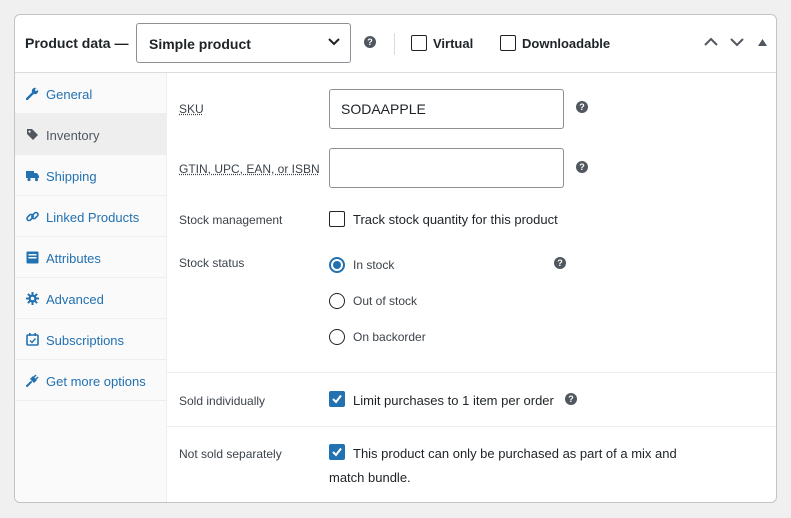 This screenshot has height=518, width=791. Describe the element at coordinates (32, 339) in the screenshot. I see `calendar-icon` at that location.